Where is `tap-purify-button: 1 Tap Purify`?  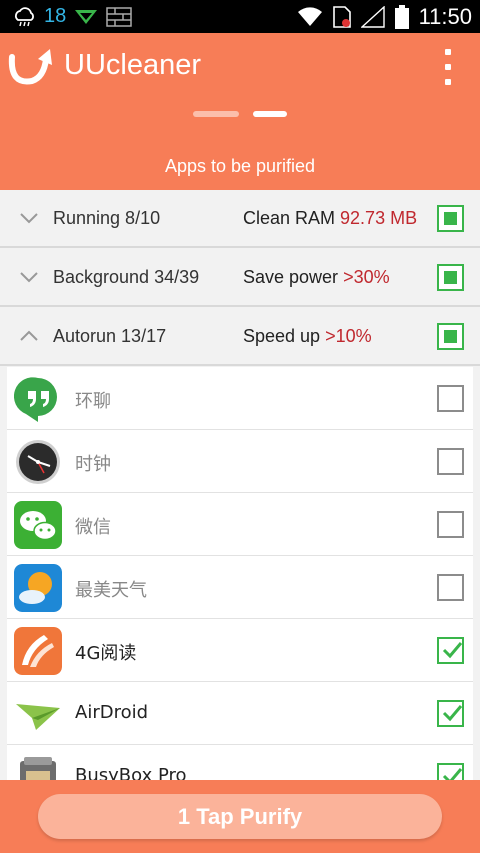
tap-purify-button: 1 Tap Purify is located at coordinates (240, 816).